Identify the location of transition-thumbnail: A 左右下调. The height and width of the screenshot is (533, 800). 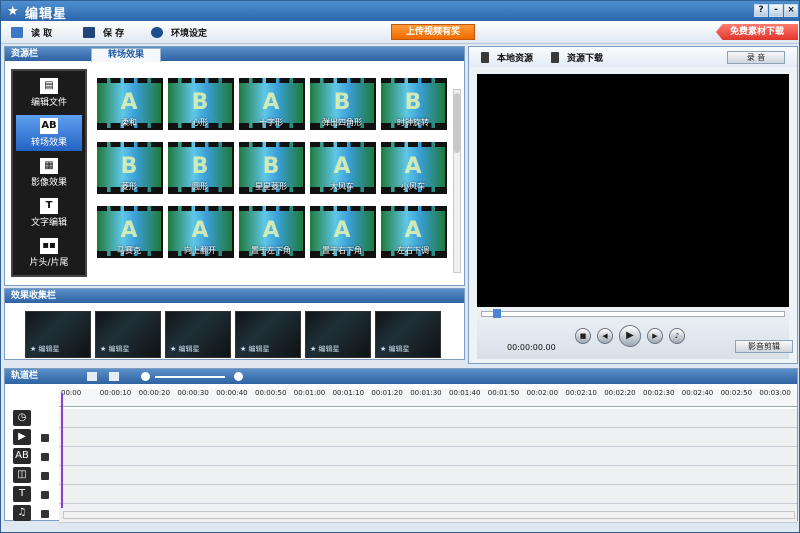
(414, 232).